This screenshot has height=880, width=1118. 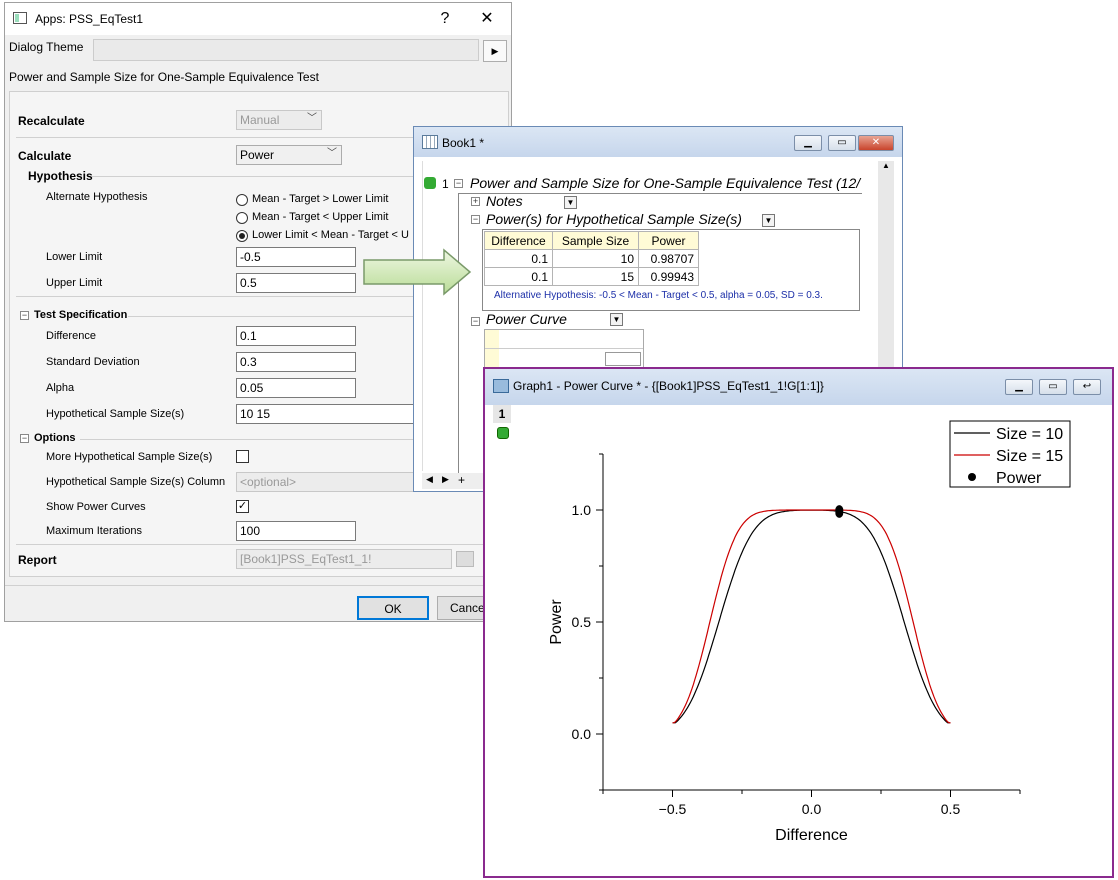 I want to click on dialog-title: Apps: PSS_EqTest1, so click(x=89, y=19).